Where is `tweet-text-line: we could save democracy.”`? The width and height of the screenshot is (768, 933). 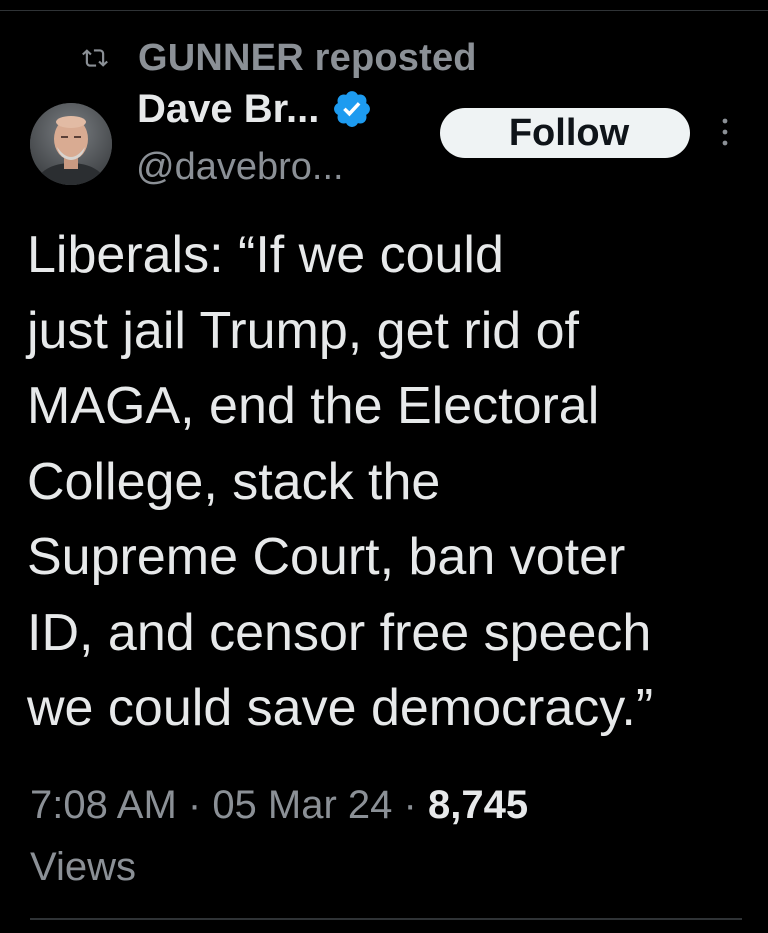
tweet-text-line: we could save democracy.” is located at coordinates (340, 708).